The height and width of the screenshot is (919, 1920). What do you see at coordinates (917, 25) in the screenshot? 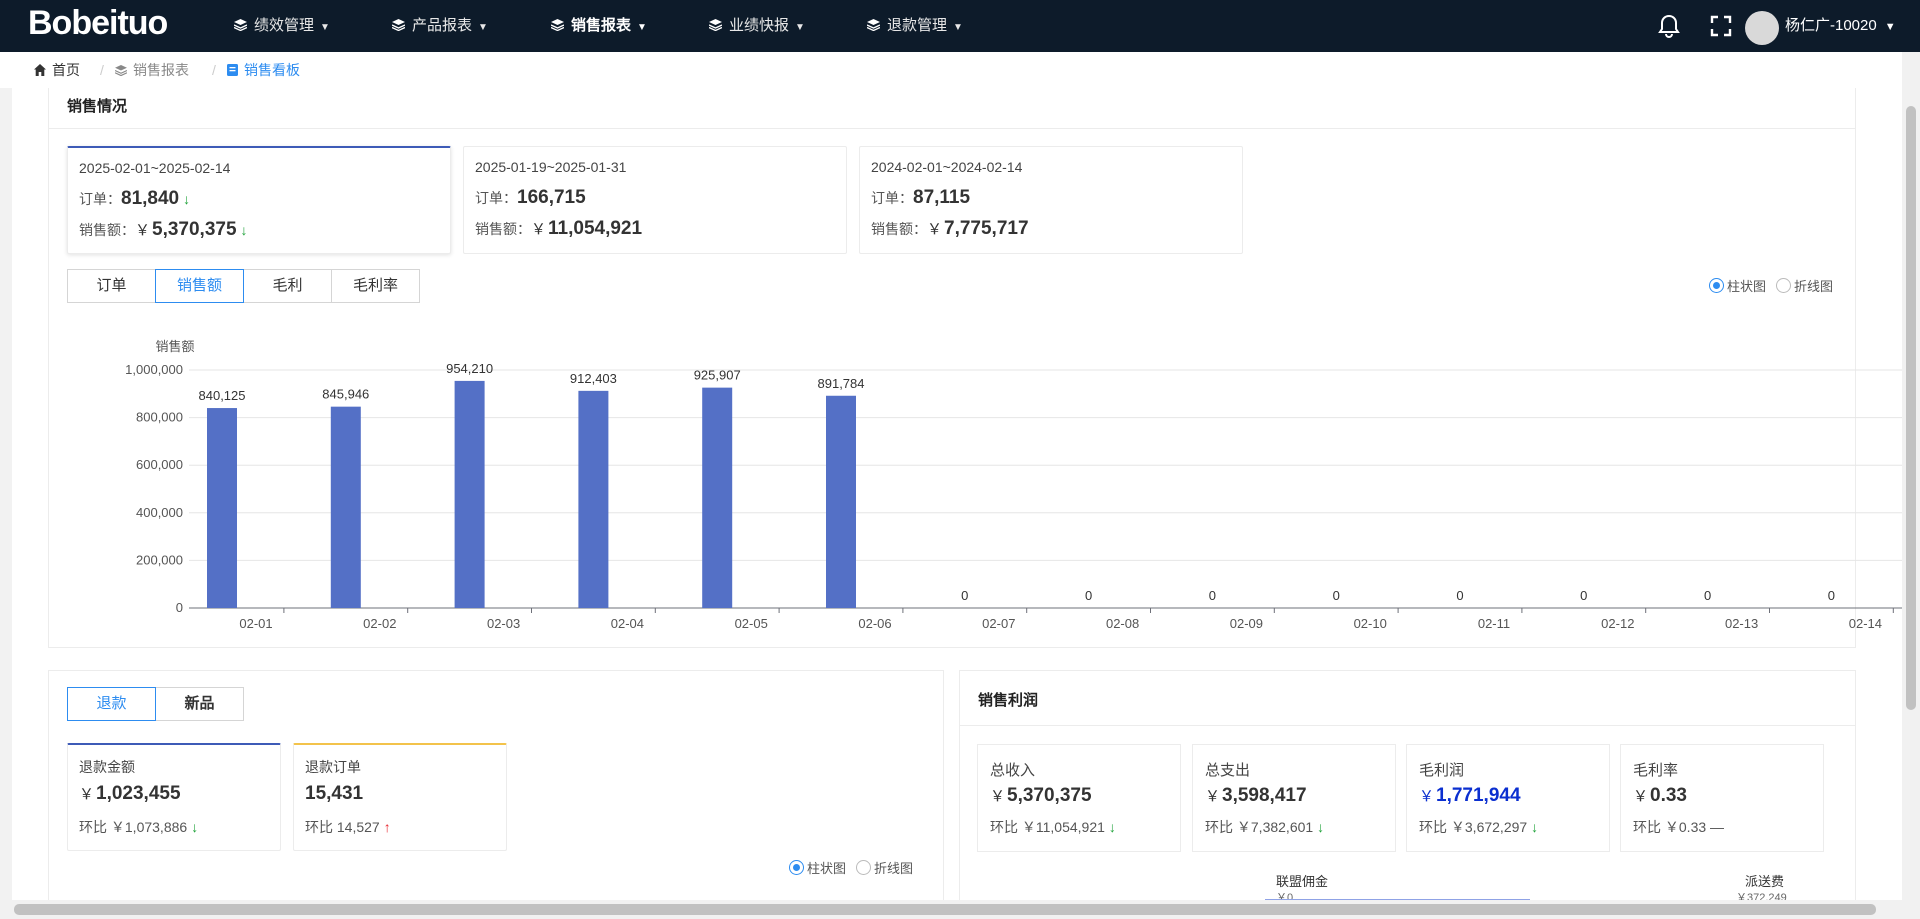
I see `nav-label: 退款管理` at bounding box center [917, 25].